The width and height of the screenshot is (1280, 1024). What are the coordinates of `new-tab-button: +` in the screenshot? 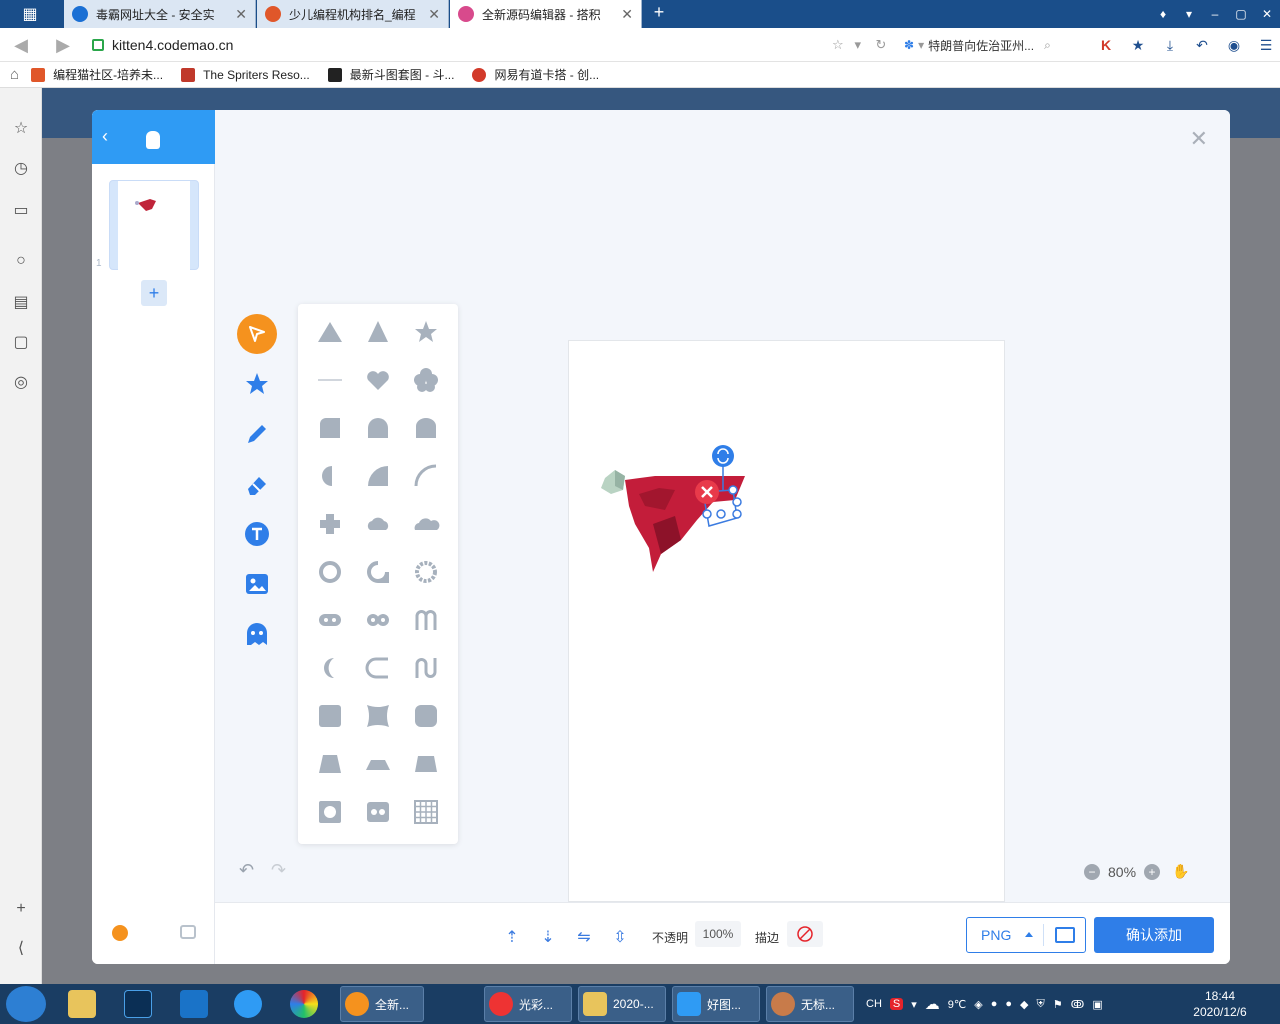 It's located at (659, 12).